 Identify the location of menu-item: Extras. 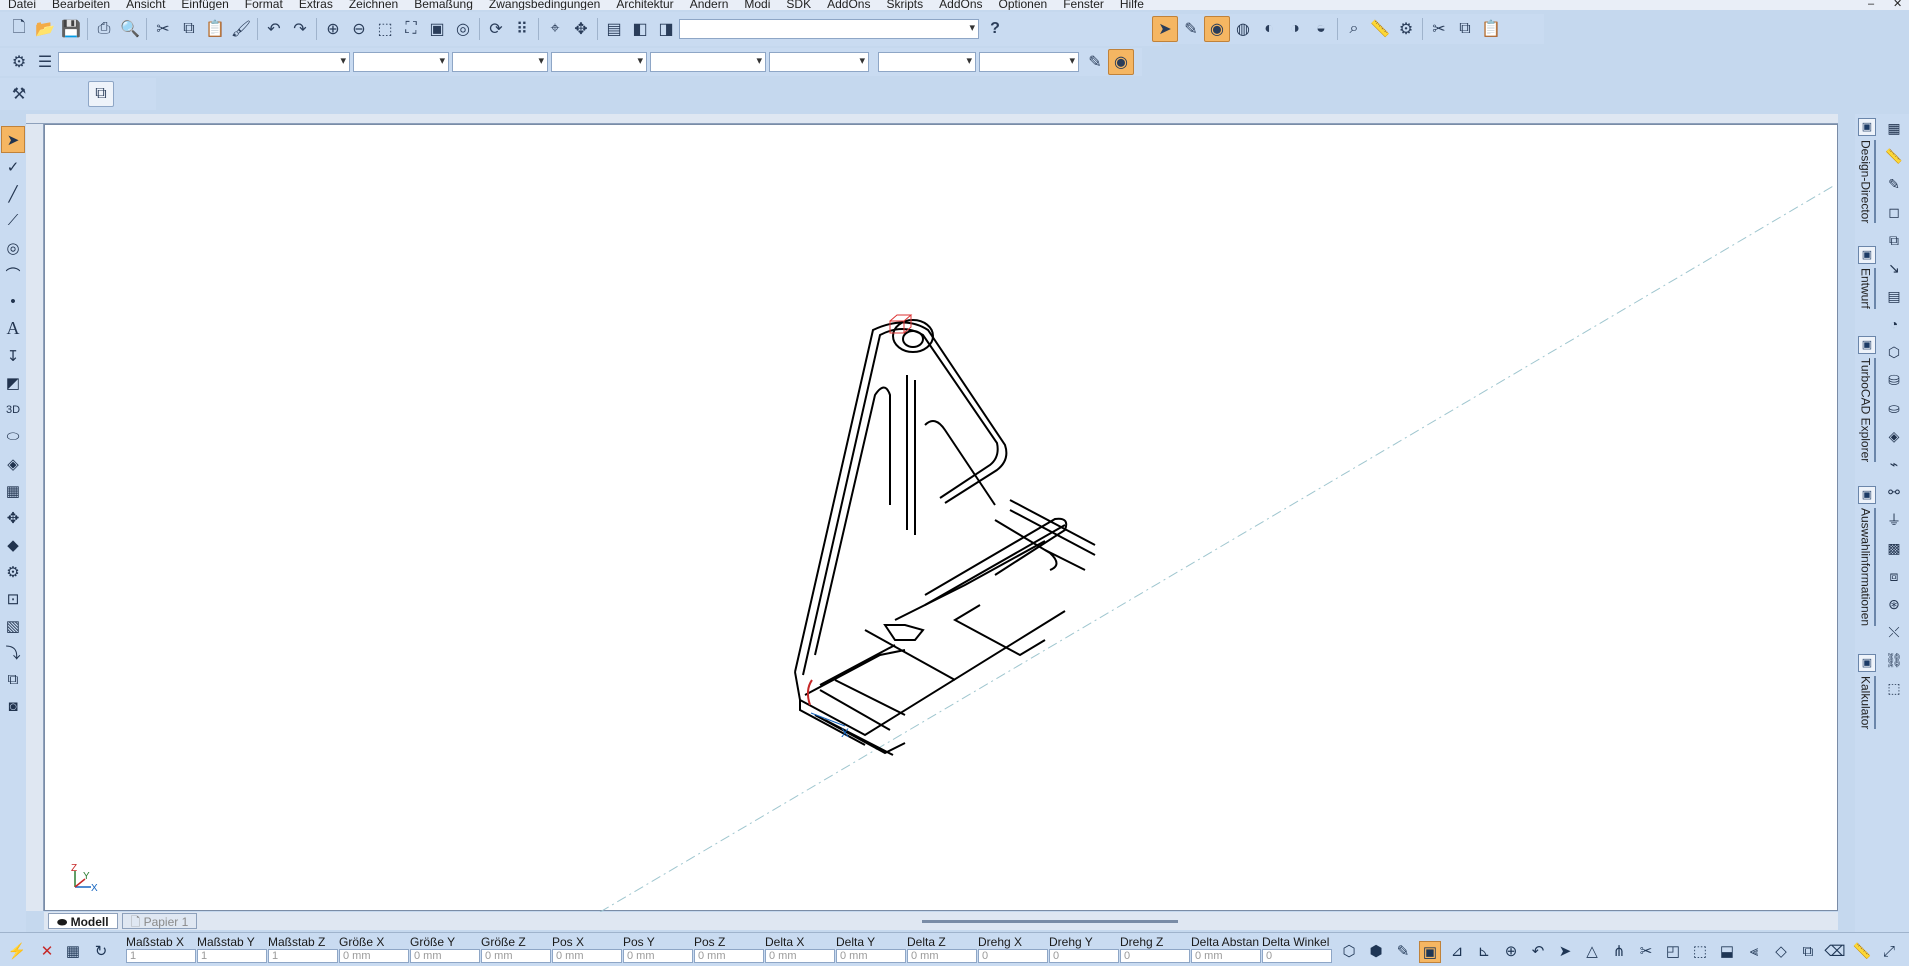
(316, 5).